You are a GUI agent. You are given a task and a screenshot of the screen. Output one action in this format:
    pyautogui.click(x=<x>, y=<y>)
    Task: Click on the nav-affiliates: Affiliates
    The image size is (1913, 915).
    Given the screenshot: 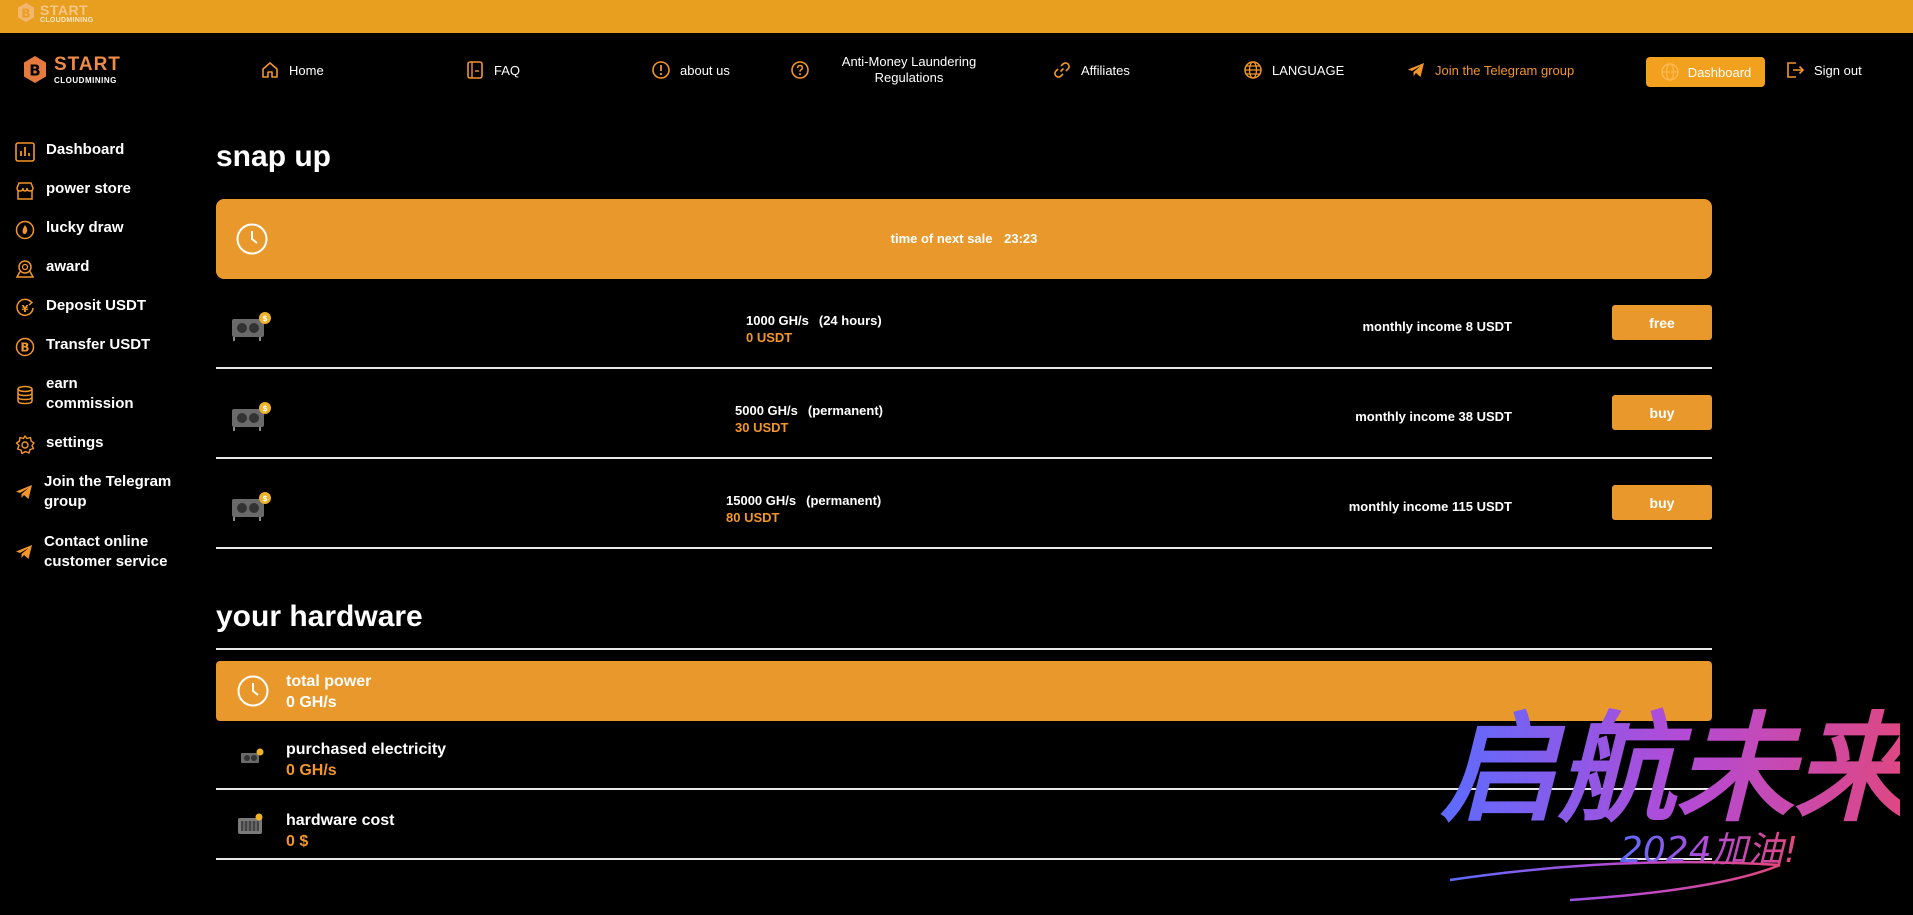 What is the action you would take?
    pyautogui.click(x=1091, y=70)
    